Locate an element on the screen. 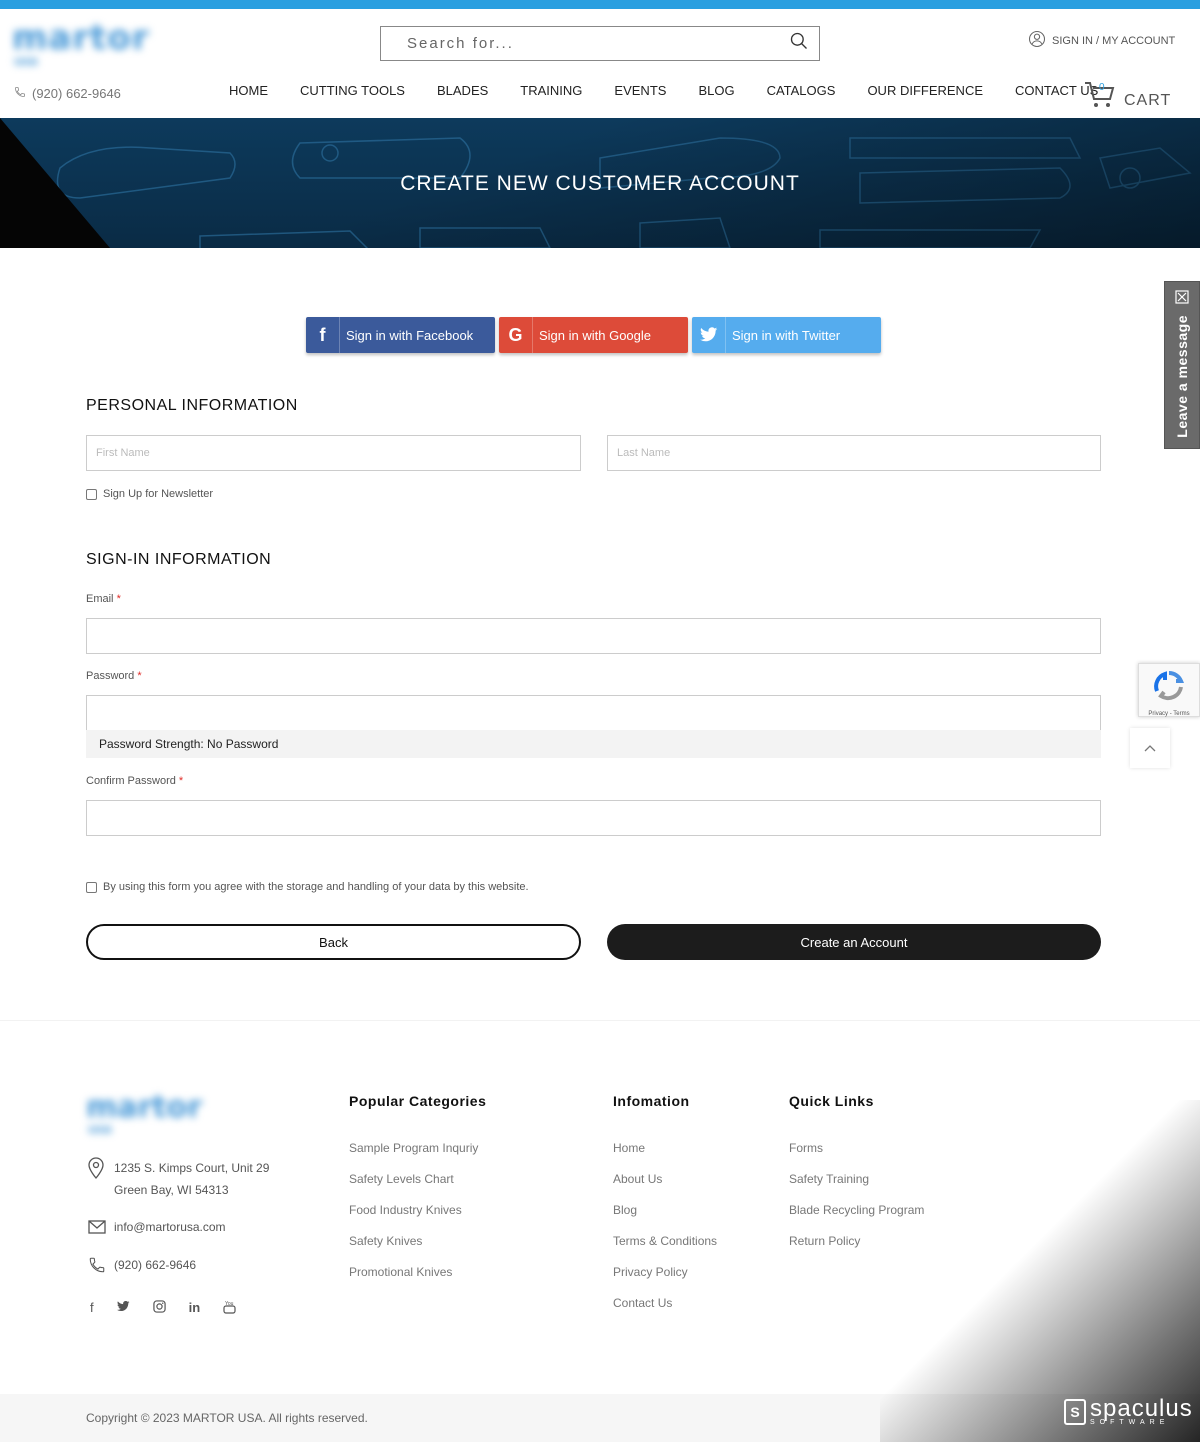  youtube-icon: You is located at coordinates (229, 1308).